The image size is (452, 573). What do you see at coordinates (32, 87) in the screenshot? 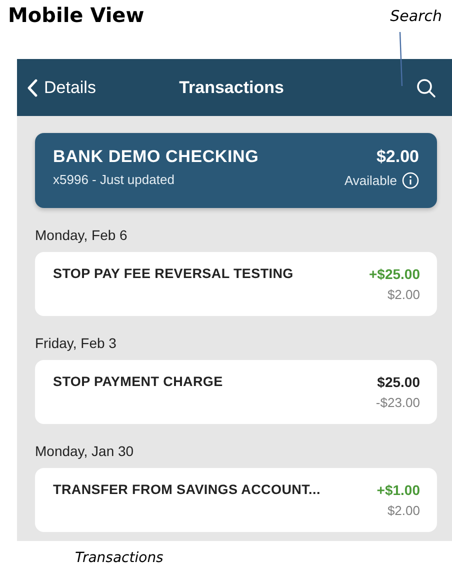
I see `chevron-left-icon` at bounding box center [32, 87].